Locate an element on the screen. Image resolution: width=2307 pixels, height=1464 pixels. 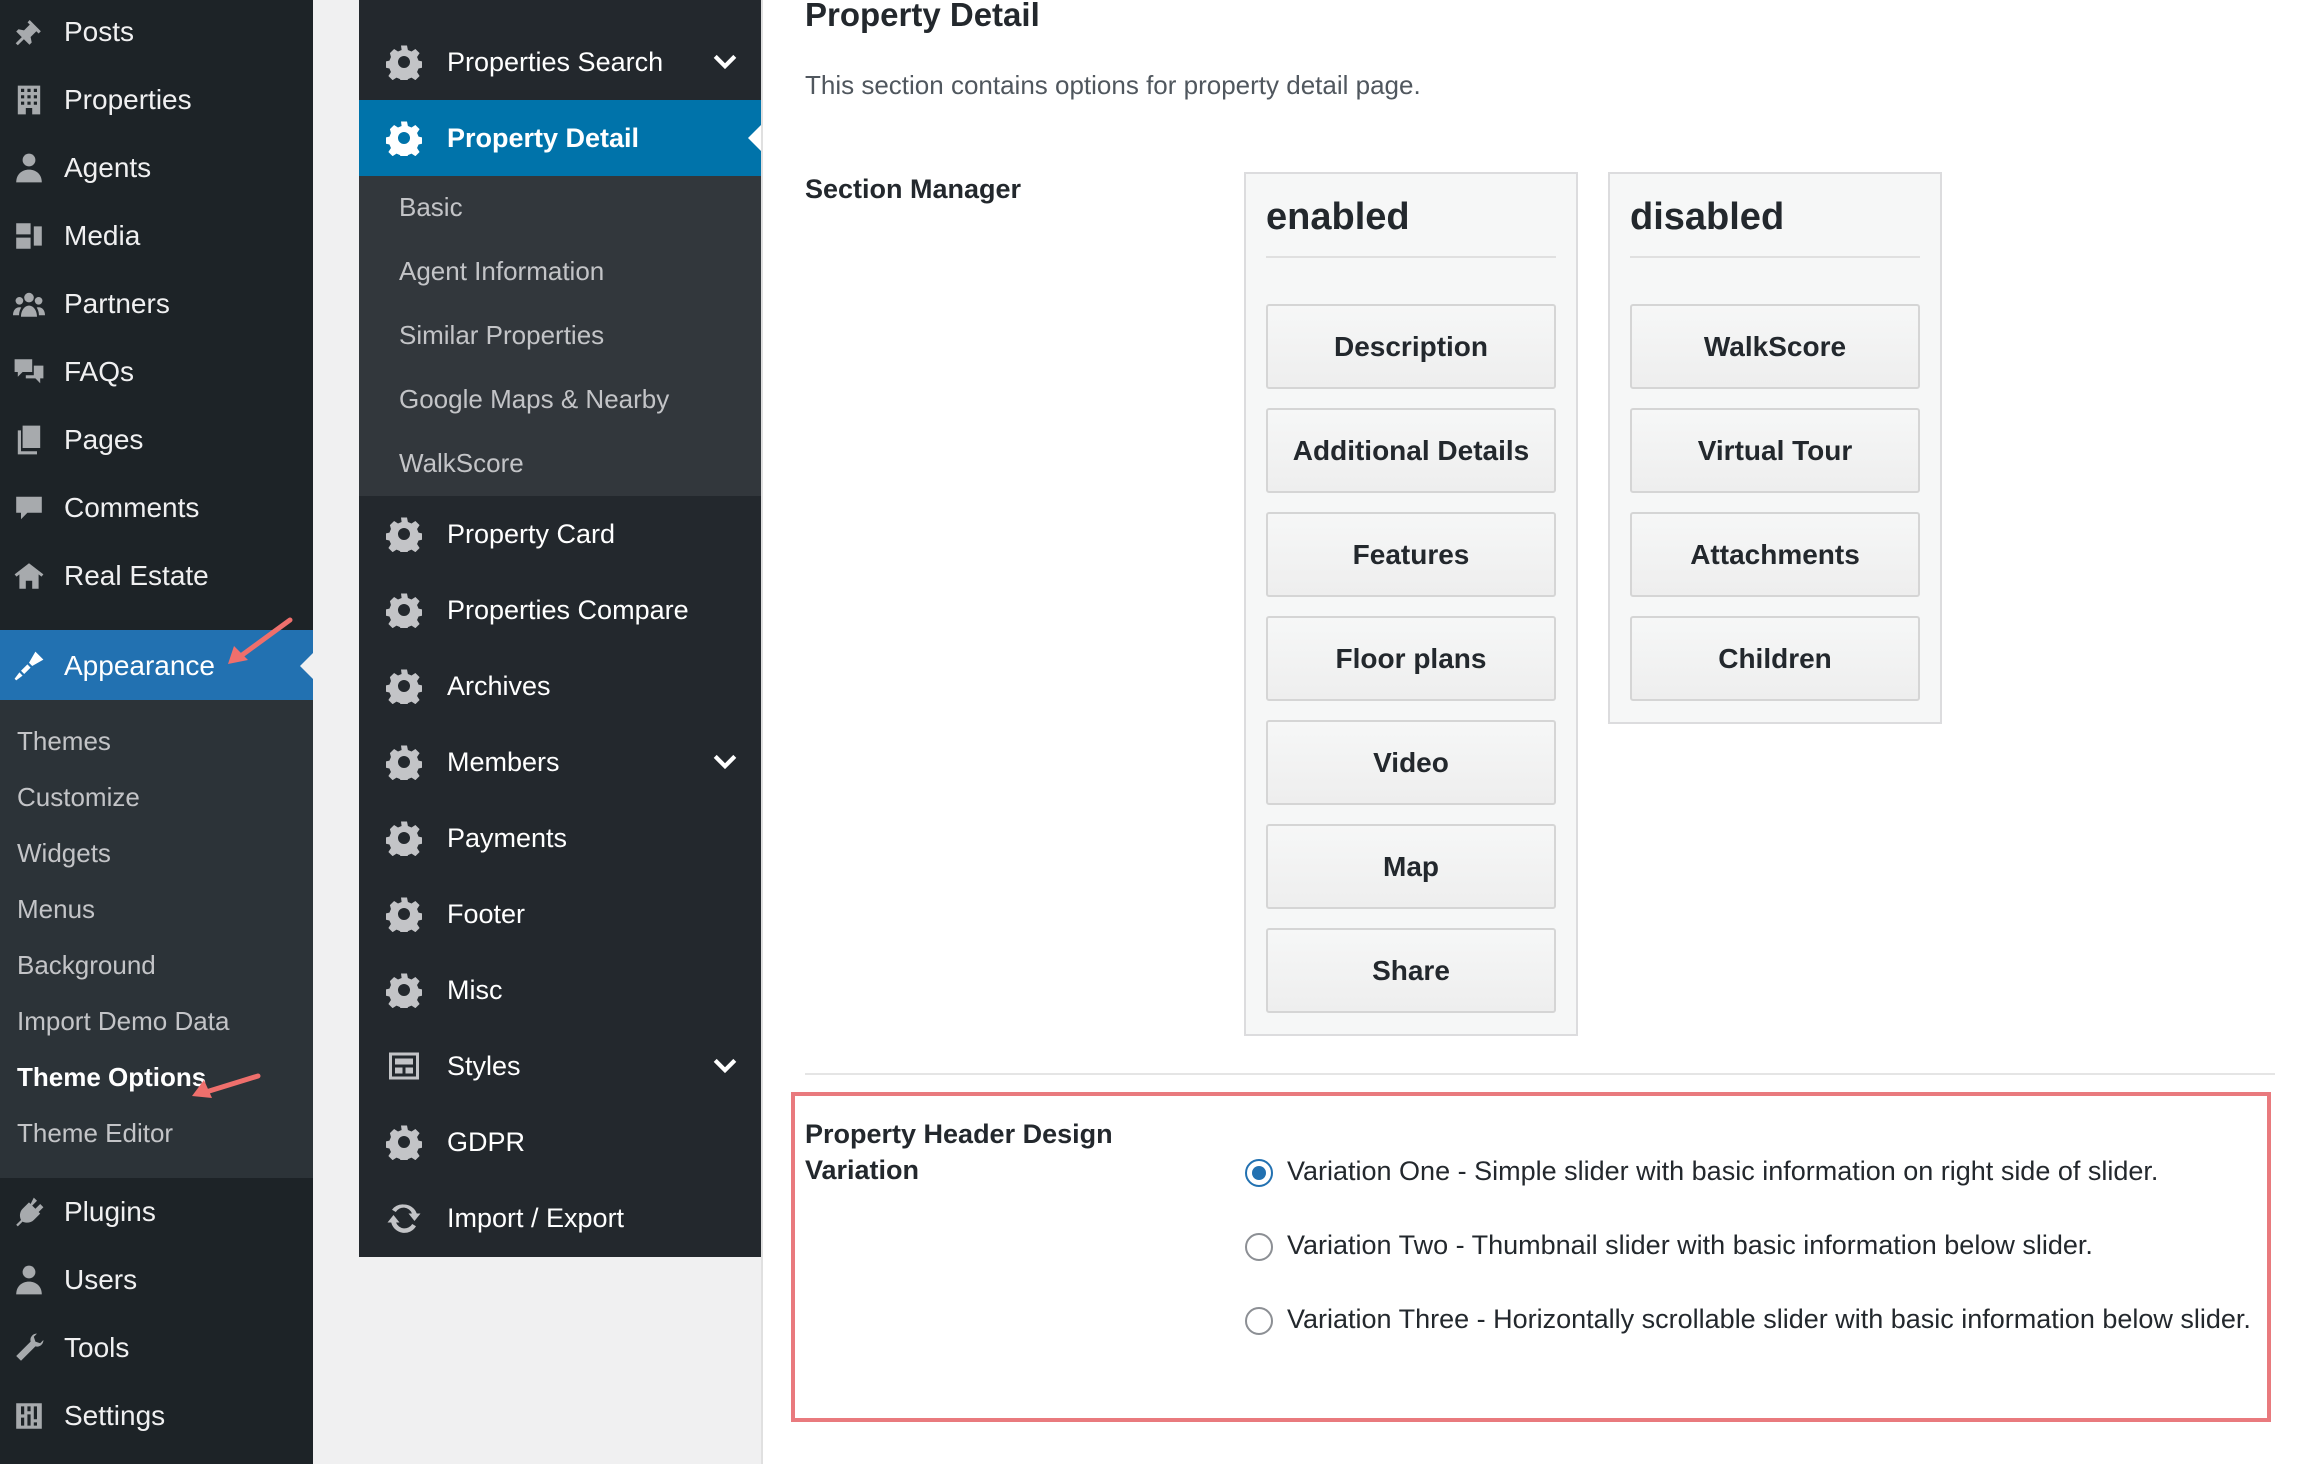
nav-label: Misc is located at coordinates (475, 989).